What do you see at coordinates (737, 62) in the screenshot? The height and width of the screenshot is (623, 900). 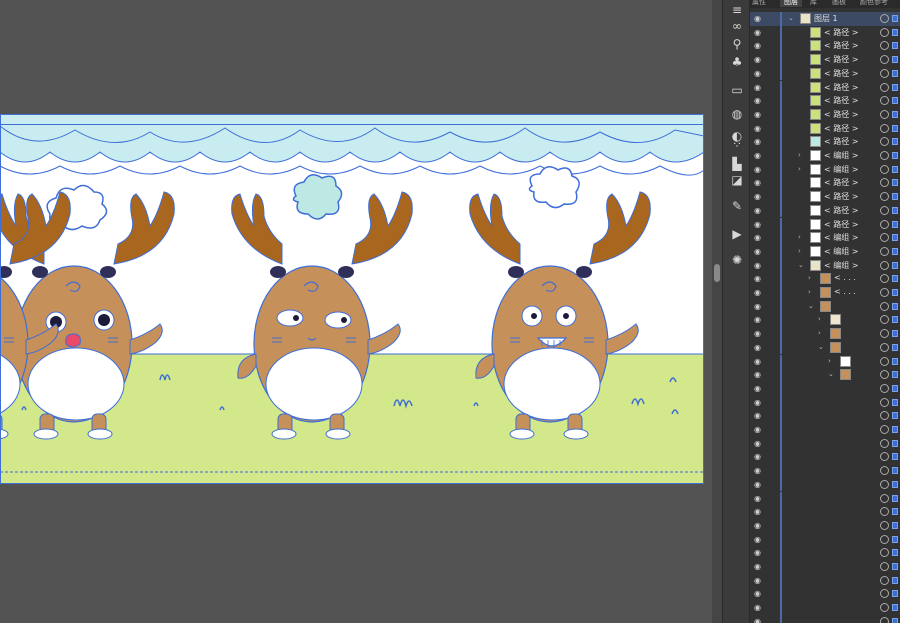 I see `club-icon: ♣` at bounding box center [737, 62].